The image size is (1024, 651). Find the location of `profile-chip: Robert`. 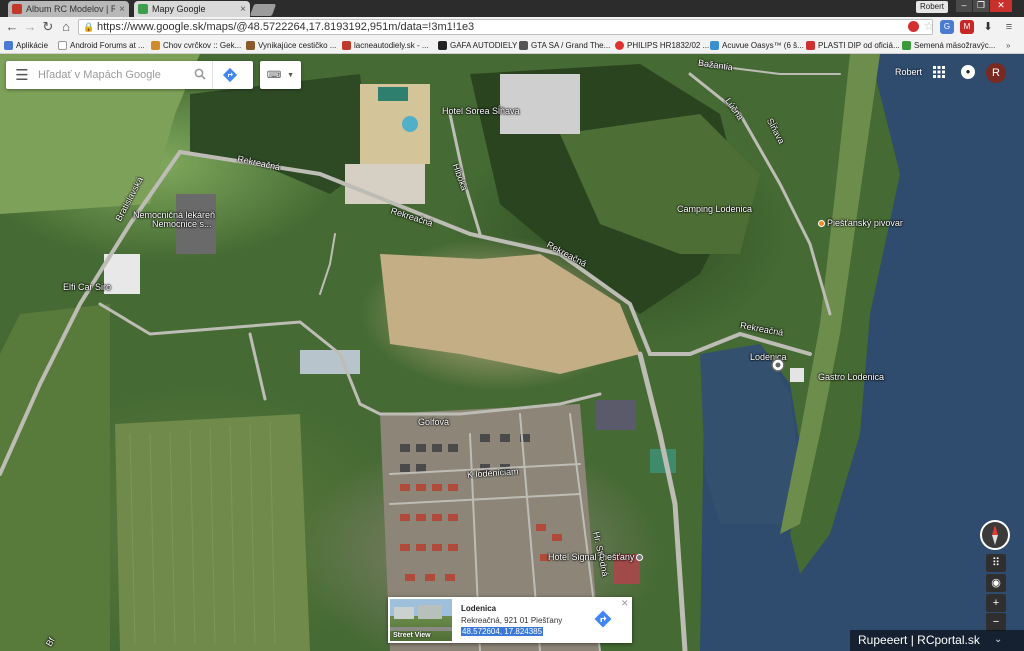

profile-chip: Robert is located at coordinates (932, 7).